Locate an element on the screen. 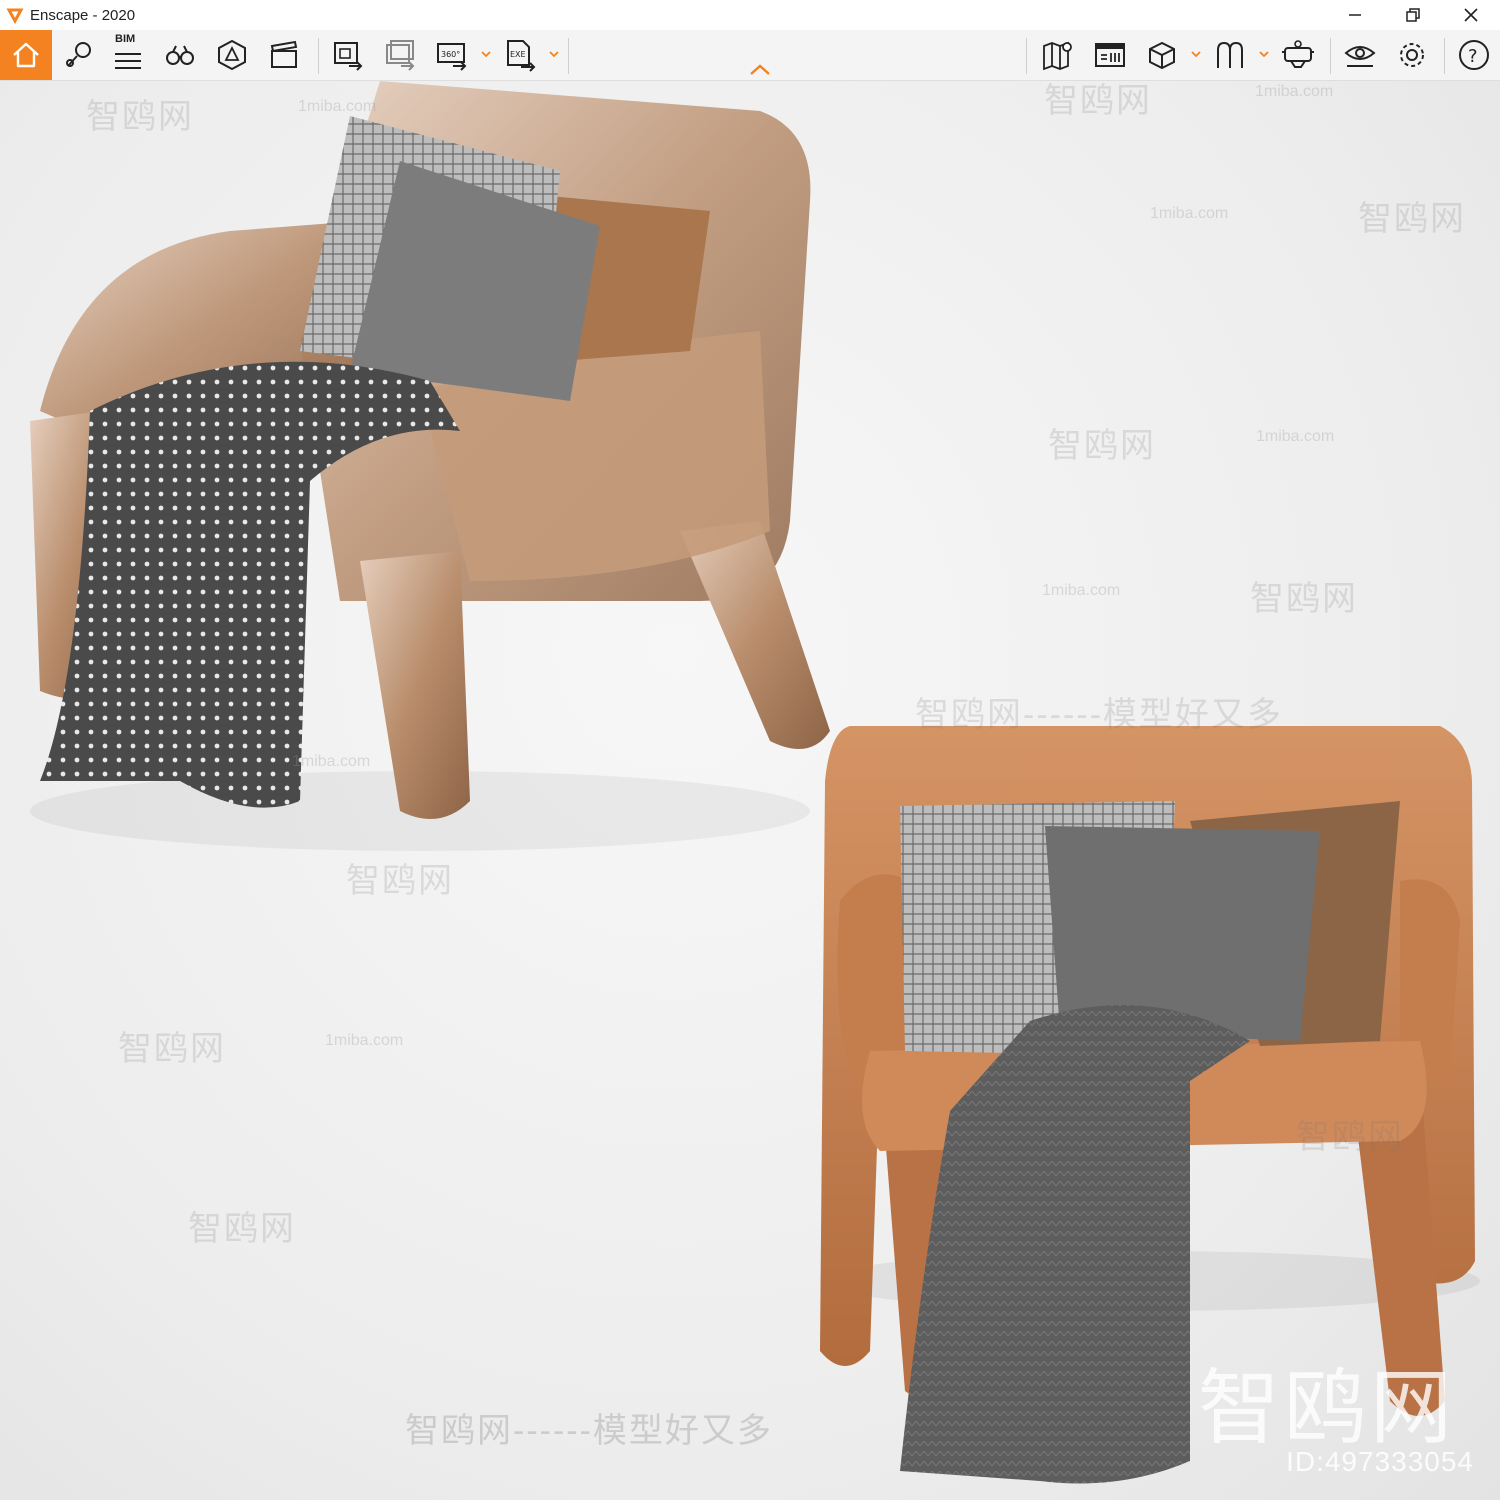 This screenshot has height=1500, width=1500. settings-gear-icon is located at coordinates (1412, 55).